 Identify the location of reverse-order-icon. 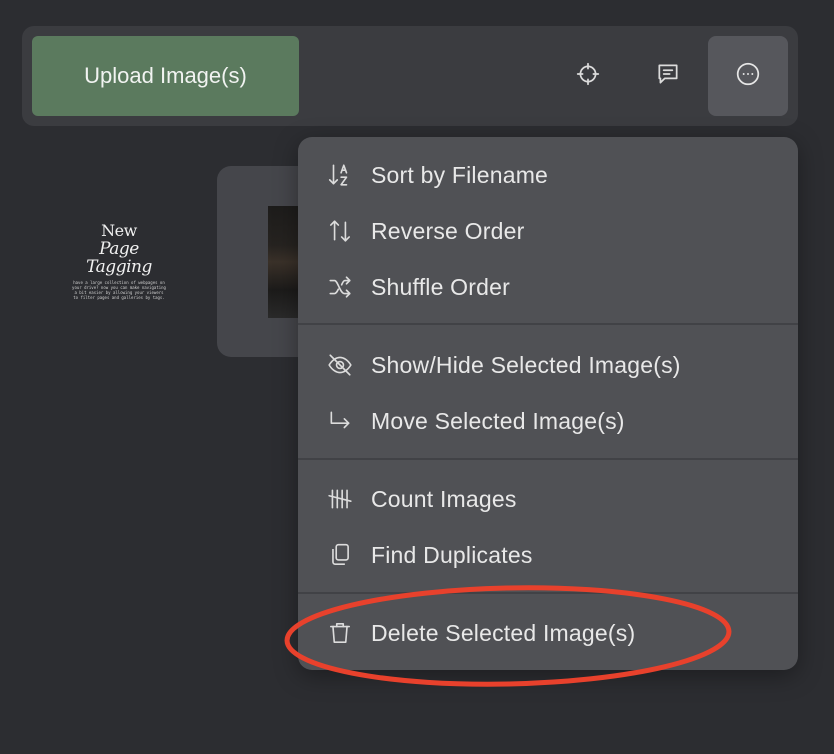
(340, 231).